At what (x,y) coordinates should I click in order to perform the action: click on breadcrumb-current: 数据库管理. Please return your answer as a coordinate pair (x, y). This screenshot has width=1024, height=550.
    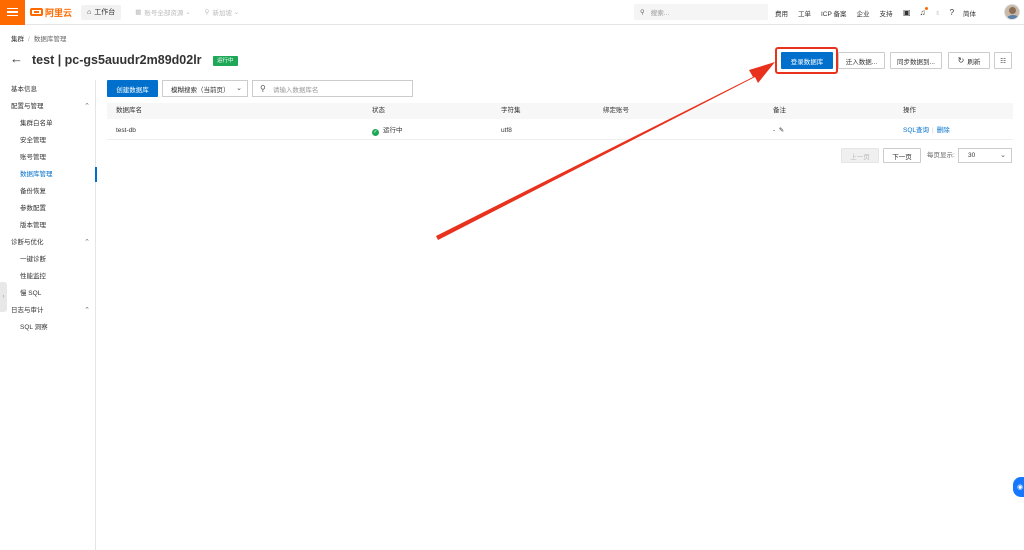
    Looking at the image, I should click on (50, 39).